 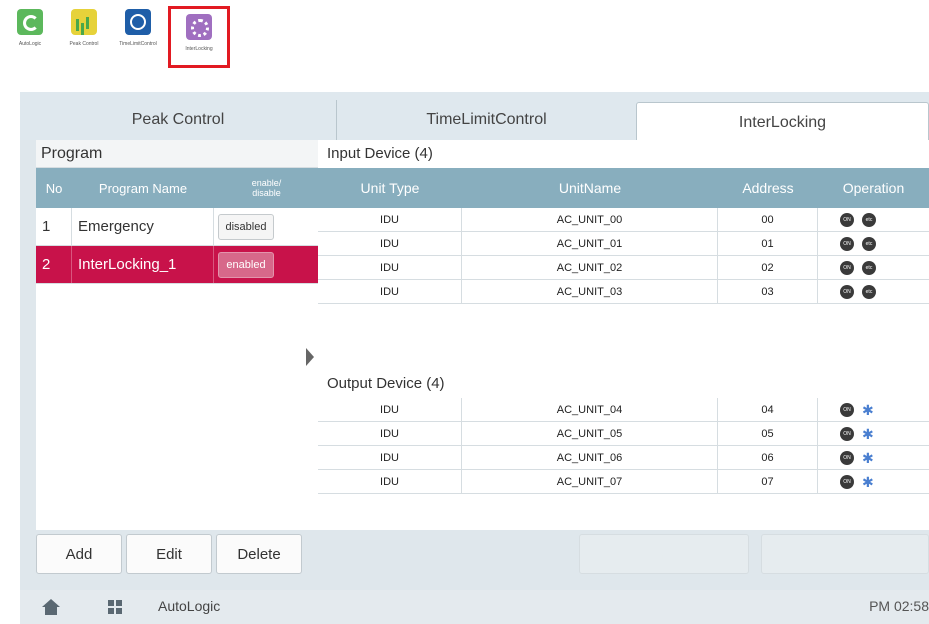 I want to click on device-row: IDU AC_UNIT_01 01 ON etc, so click(x=623, y=244).